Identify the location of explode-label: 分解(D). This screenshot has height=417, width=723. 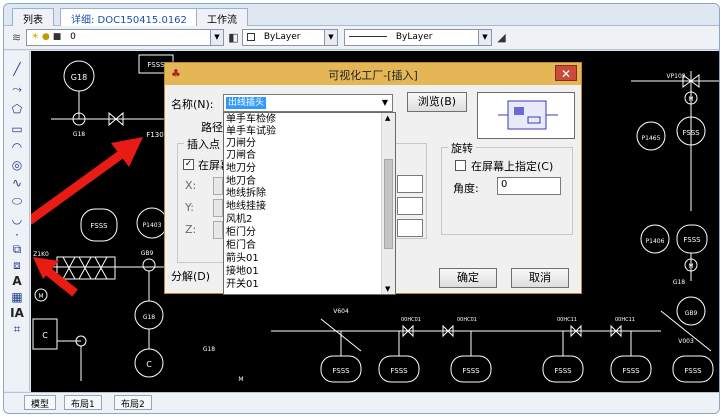
(191, 276).